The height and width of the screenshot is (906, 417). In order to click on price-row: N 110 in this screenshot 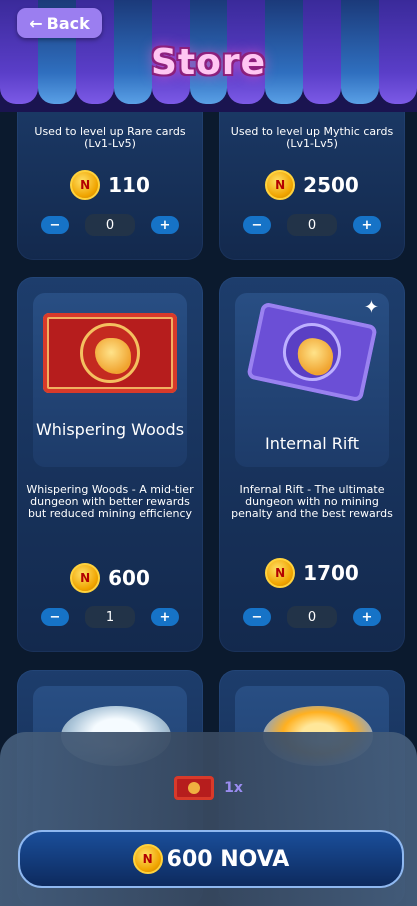, I will do `click(110, 185)`.